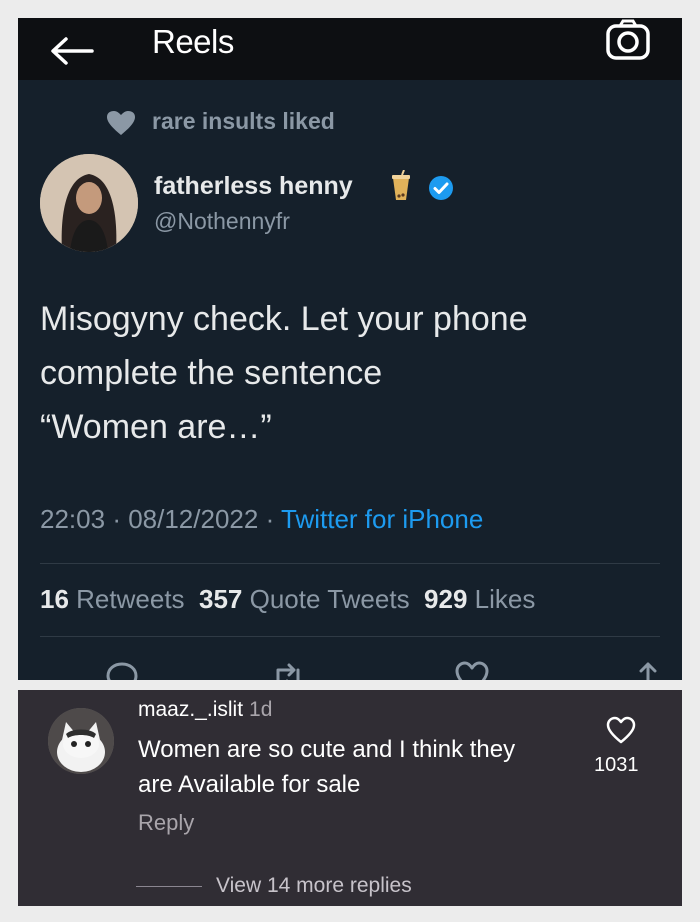 The image size is (700, 922). What do you see at coordinates (284, 319) in the screenshot?
I see `tweet-text-line: Misogyny check. Let your phone` at bounding box center [284, 319].